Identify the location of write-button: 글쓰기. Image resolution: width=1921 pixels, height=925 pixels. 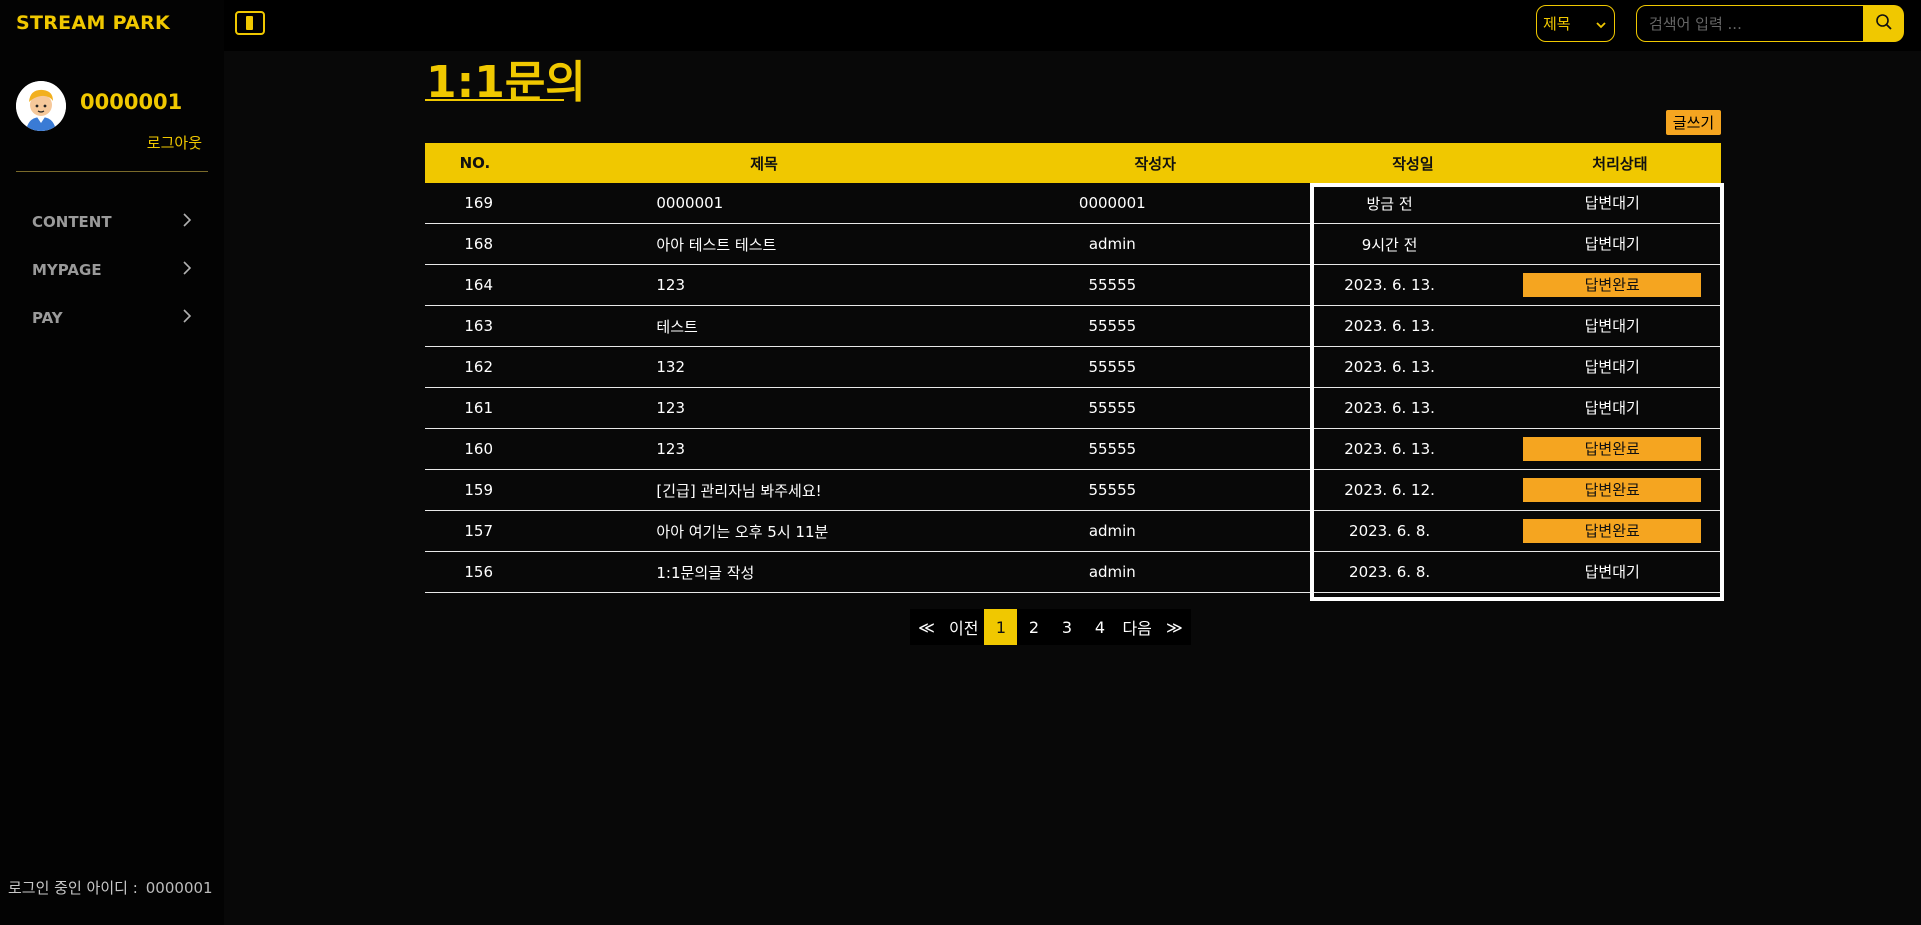
(1693, 122).